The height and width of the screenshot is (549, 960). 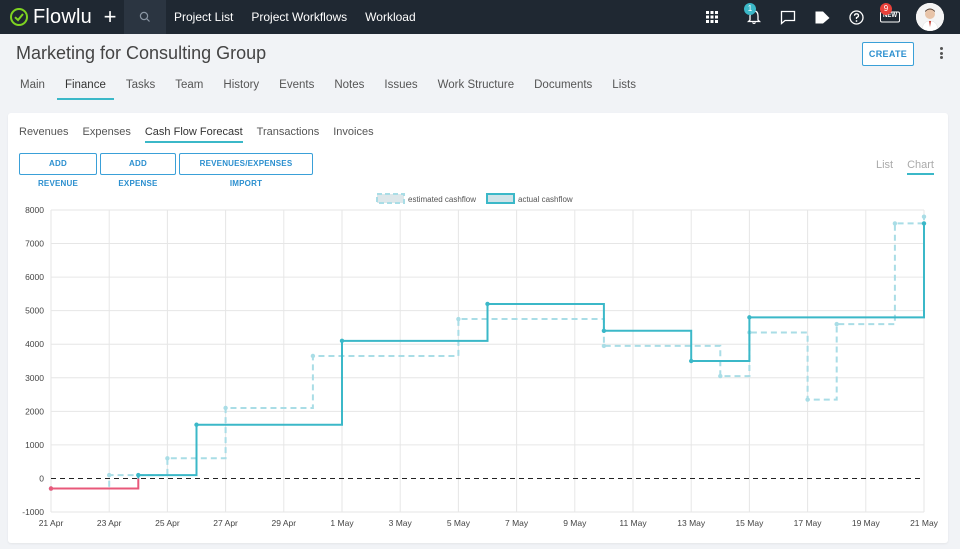 What do you see at coordinates (167, 523) in the screenshot?
I see `x-tick-label: 25 Apr` at bounding box center [167, 523].